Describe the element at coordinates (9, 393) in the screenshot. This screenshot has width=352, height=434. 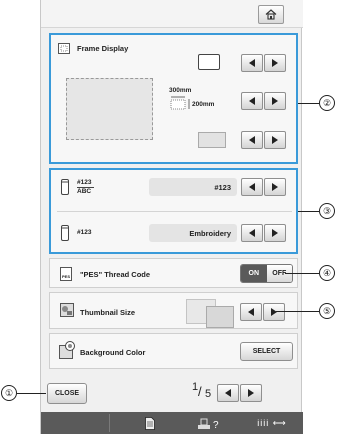
I see `callout-1: ①` at that location.